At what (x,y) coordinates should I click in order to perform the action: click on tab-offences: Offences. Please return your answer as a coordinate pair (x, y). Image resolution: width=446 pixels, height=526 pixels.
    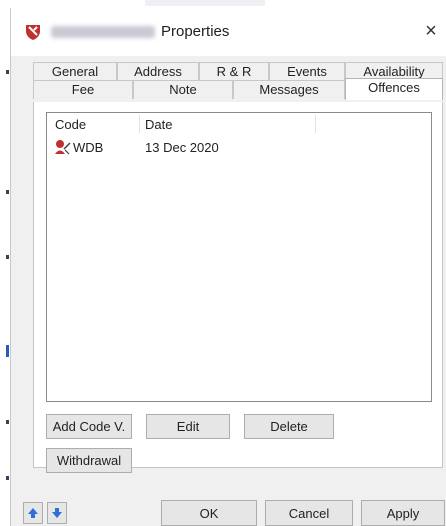
    Looking at the image, I should click on (394, 89).